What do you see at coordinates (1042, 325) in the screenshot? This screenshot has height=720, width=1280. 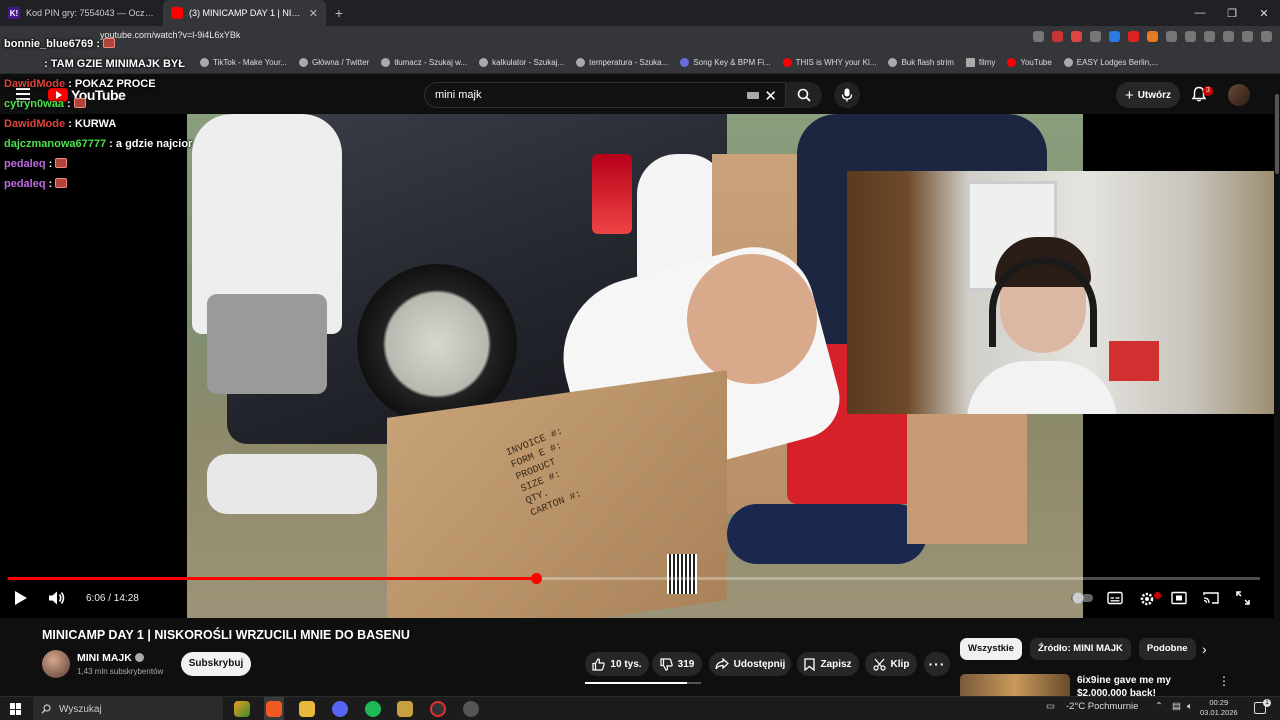 I see `streamer` at bounding box center [1042, 325].